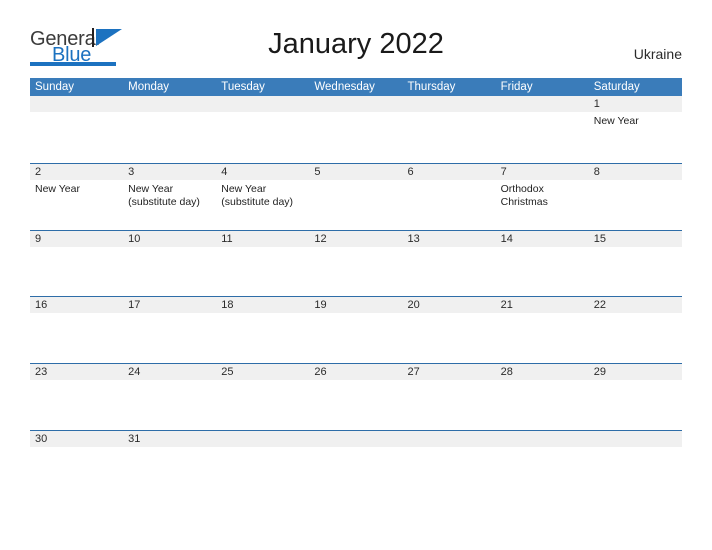  I want to click on day-number: 1, so click(635, 104).